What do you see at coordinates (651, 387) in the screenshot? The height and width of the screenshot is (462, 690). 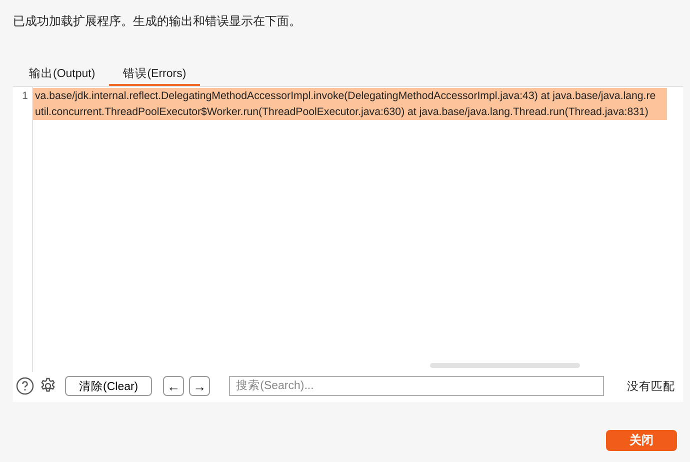 I see `match-status: 没有匹配` at bounding box center [651, 387].